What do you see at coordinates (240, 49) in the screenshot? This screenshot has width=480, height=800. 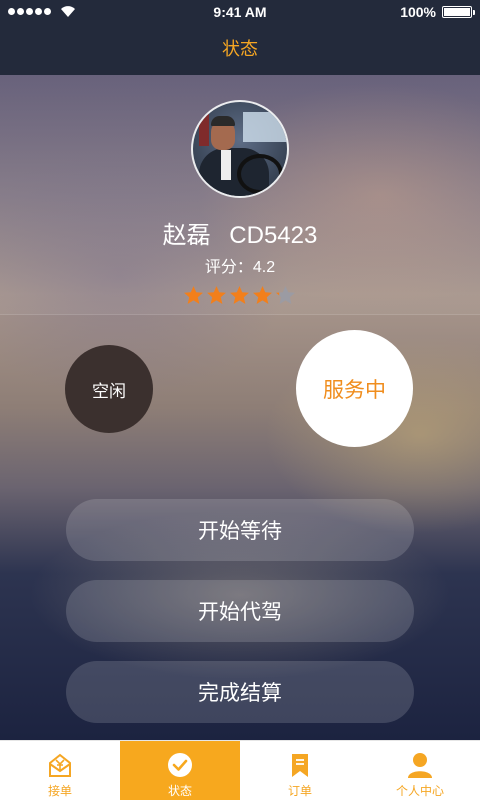 I see `page-title: 状态` at bounding box center [240, 49].